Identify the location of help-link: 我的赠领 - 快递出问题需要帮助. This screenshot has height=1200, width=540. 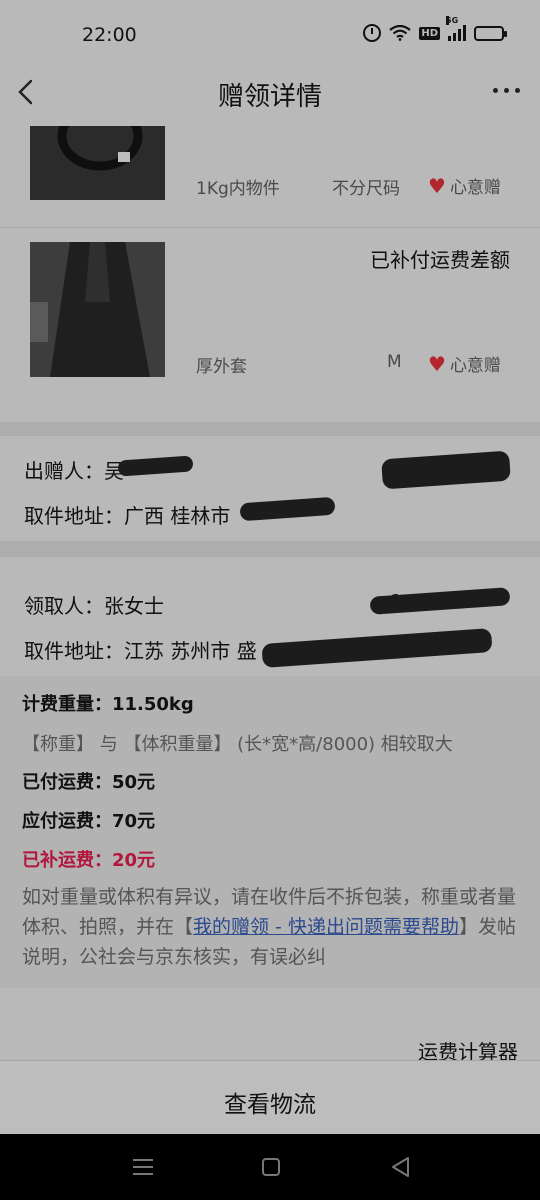
(326, 927).